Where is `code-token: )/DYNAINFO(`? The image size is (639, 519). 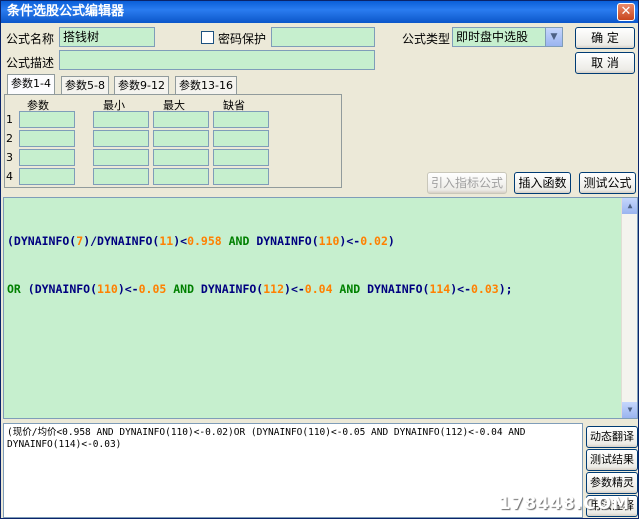 code-token: )/DYNAINFO( is located at coordinates (121, 241).